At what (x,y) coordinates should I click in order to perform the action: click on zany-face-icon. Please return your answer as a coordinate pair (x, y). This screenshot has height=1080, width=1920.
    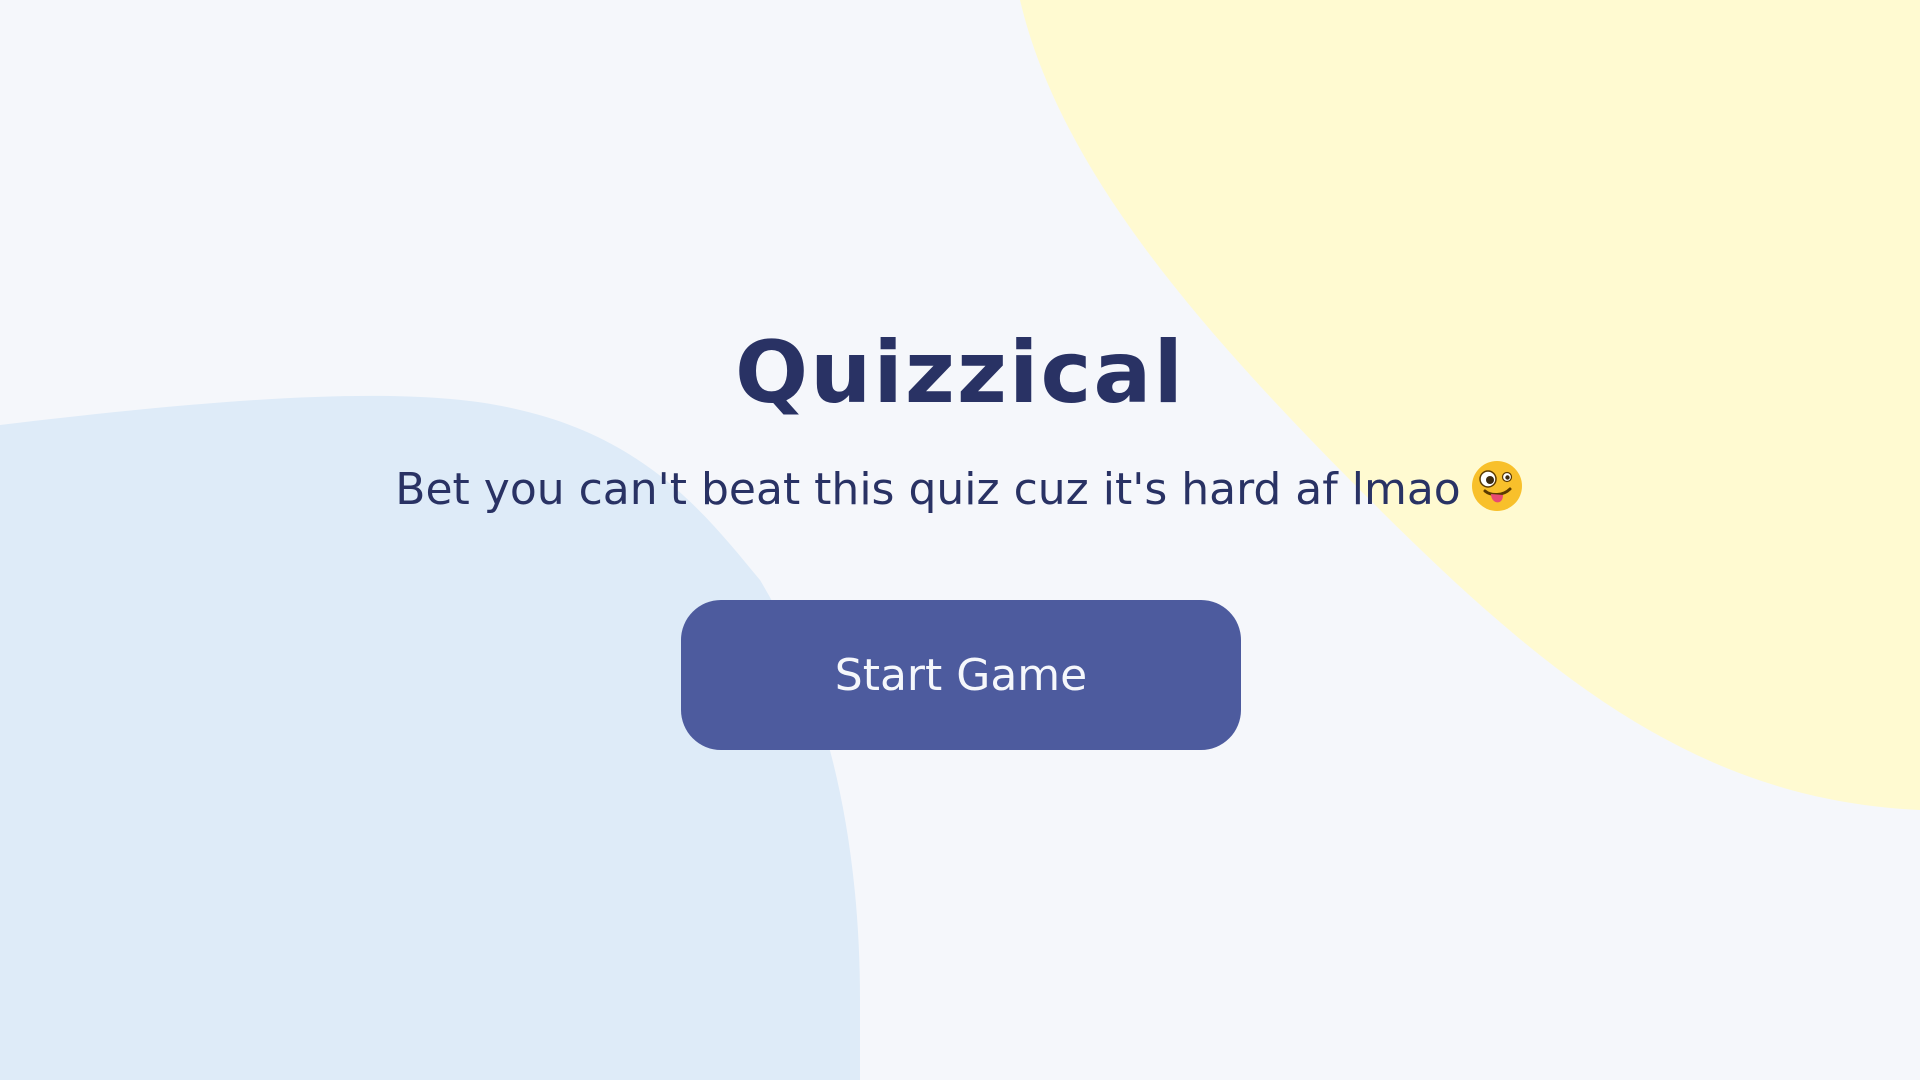
    Looking at the image, I should click on (1497, 492).